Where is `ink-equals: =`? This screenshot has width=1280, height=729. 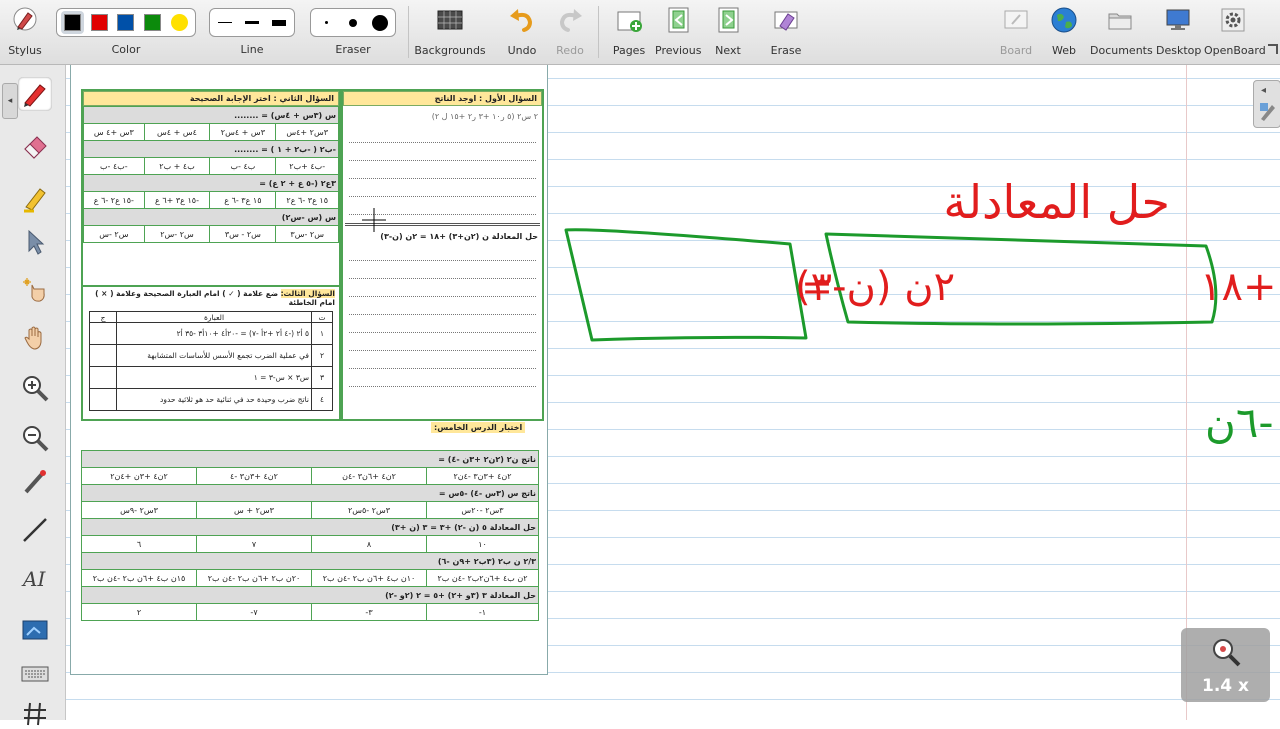 ink-equals: = is located at coordinates (817, 287).